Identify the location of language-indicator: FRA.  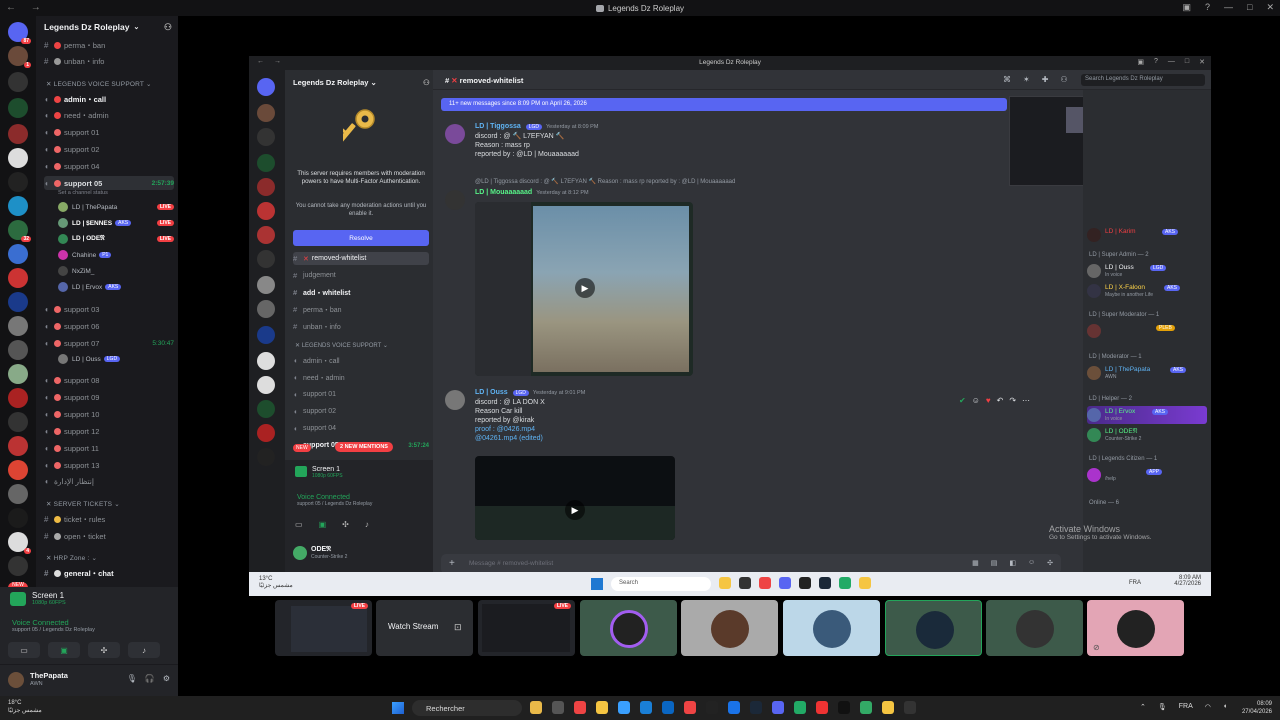
(1186, 707).